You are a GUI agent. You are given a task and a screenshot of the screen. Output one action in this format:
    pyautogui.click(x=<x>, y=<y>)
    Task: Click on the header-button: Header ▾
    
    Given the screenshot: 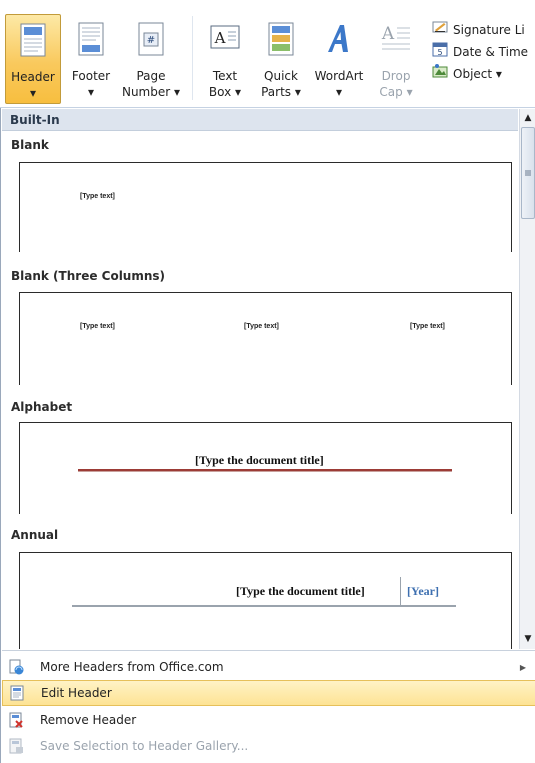 What is the action you would take?
    pyautogui.click(x=33, y=59)
    